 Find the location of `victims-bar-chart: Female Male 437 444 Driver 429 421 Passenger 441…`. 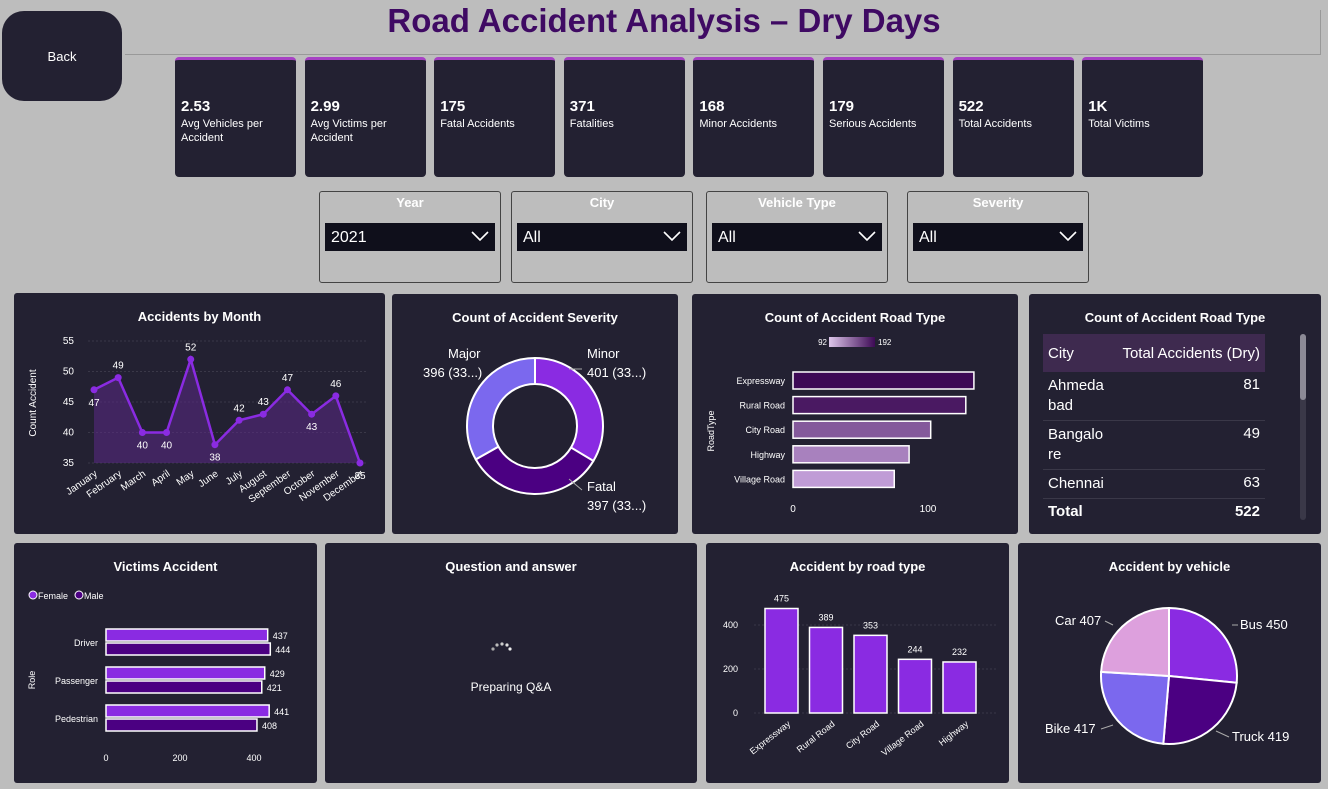

victims-bar-chart: Female Male 437 444 Driver 429 421 Passenger 441… is located at coordinates (165, 663).